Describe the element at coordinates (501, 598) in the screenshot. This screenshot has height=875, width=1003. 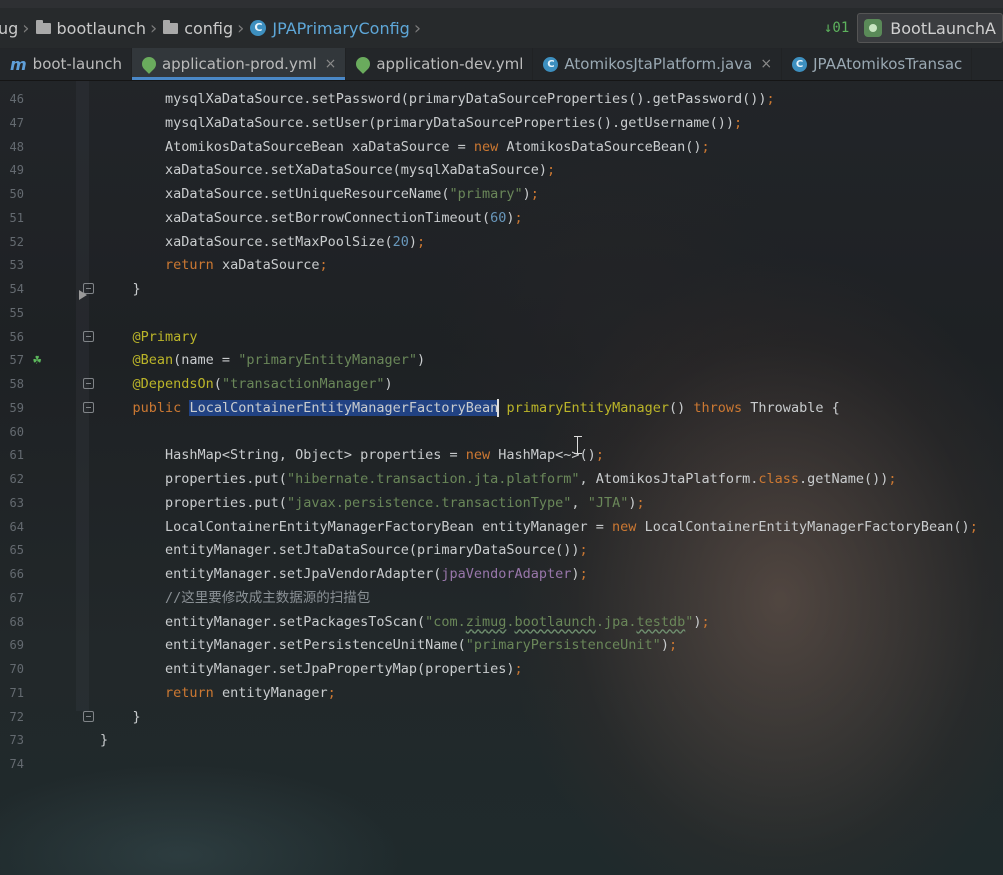
I see `code-line: 67 //这里要修改成主数据源的扫描包` at that location.